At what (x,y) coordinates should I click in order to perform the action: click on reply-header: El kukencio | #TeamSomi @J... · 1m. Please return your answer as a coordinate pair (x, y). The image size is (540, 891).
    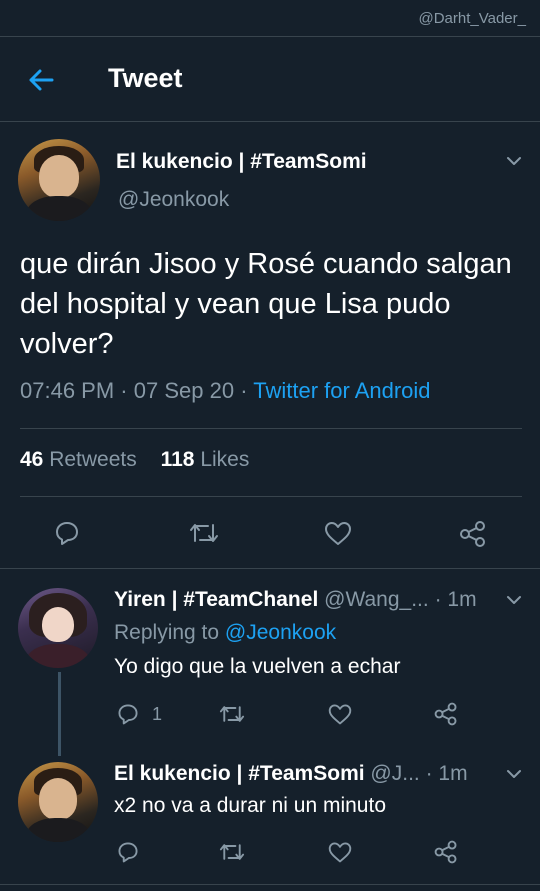
    Looking at the image, I should click on (291, 774).